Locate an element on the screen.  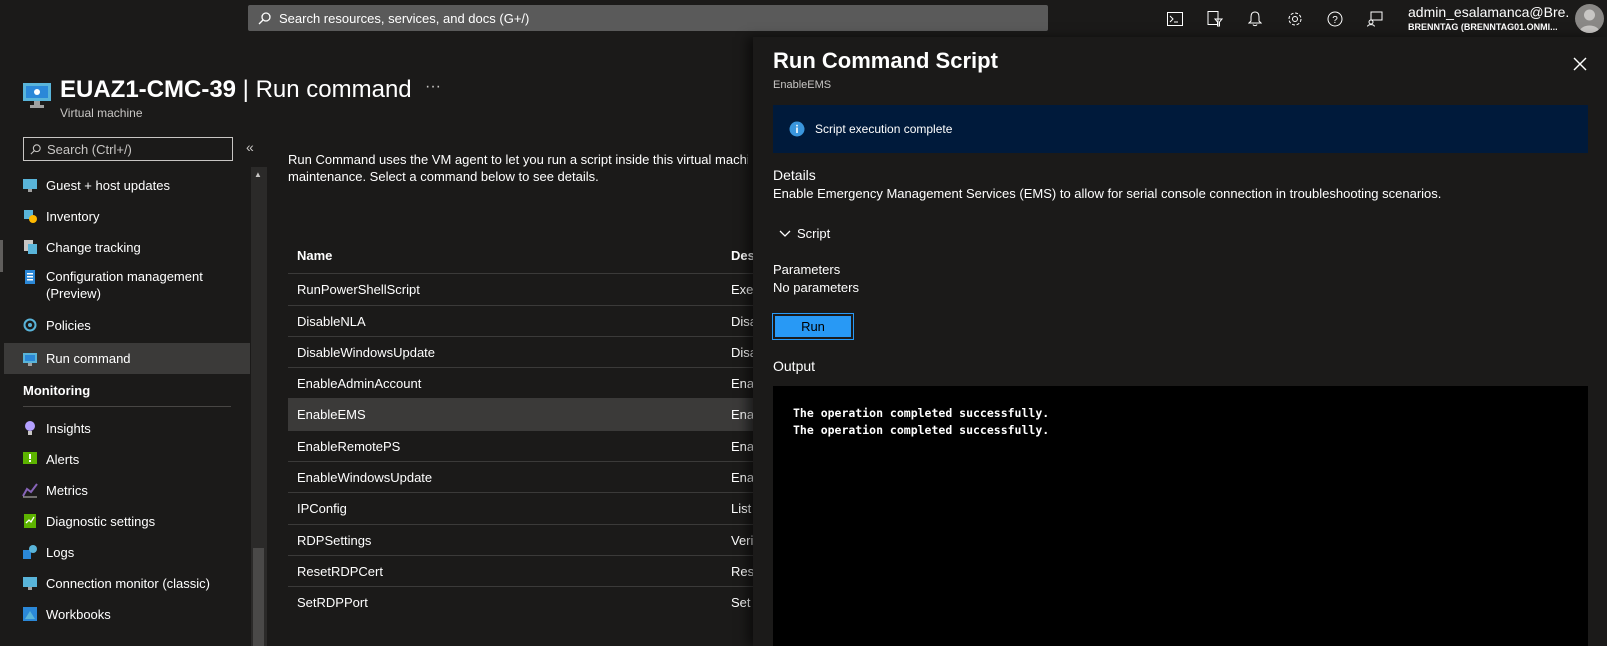
sidebar-item-configuration-management: Configuration management (Preview) is located at coordinates (127, 285).